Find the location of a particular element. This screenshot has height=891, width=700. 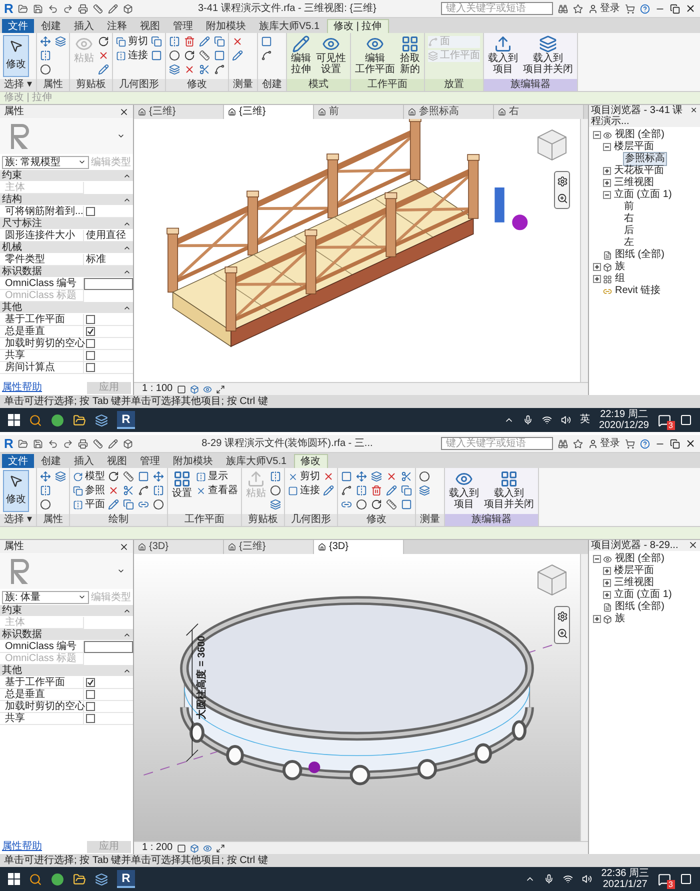

type-selector: 族: 常规模型 is located at coordinates (45, 162).